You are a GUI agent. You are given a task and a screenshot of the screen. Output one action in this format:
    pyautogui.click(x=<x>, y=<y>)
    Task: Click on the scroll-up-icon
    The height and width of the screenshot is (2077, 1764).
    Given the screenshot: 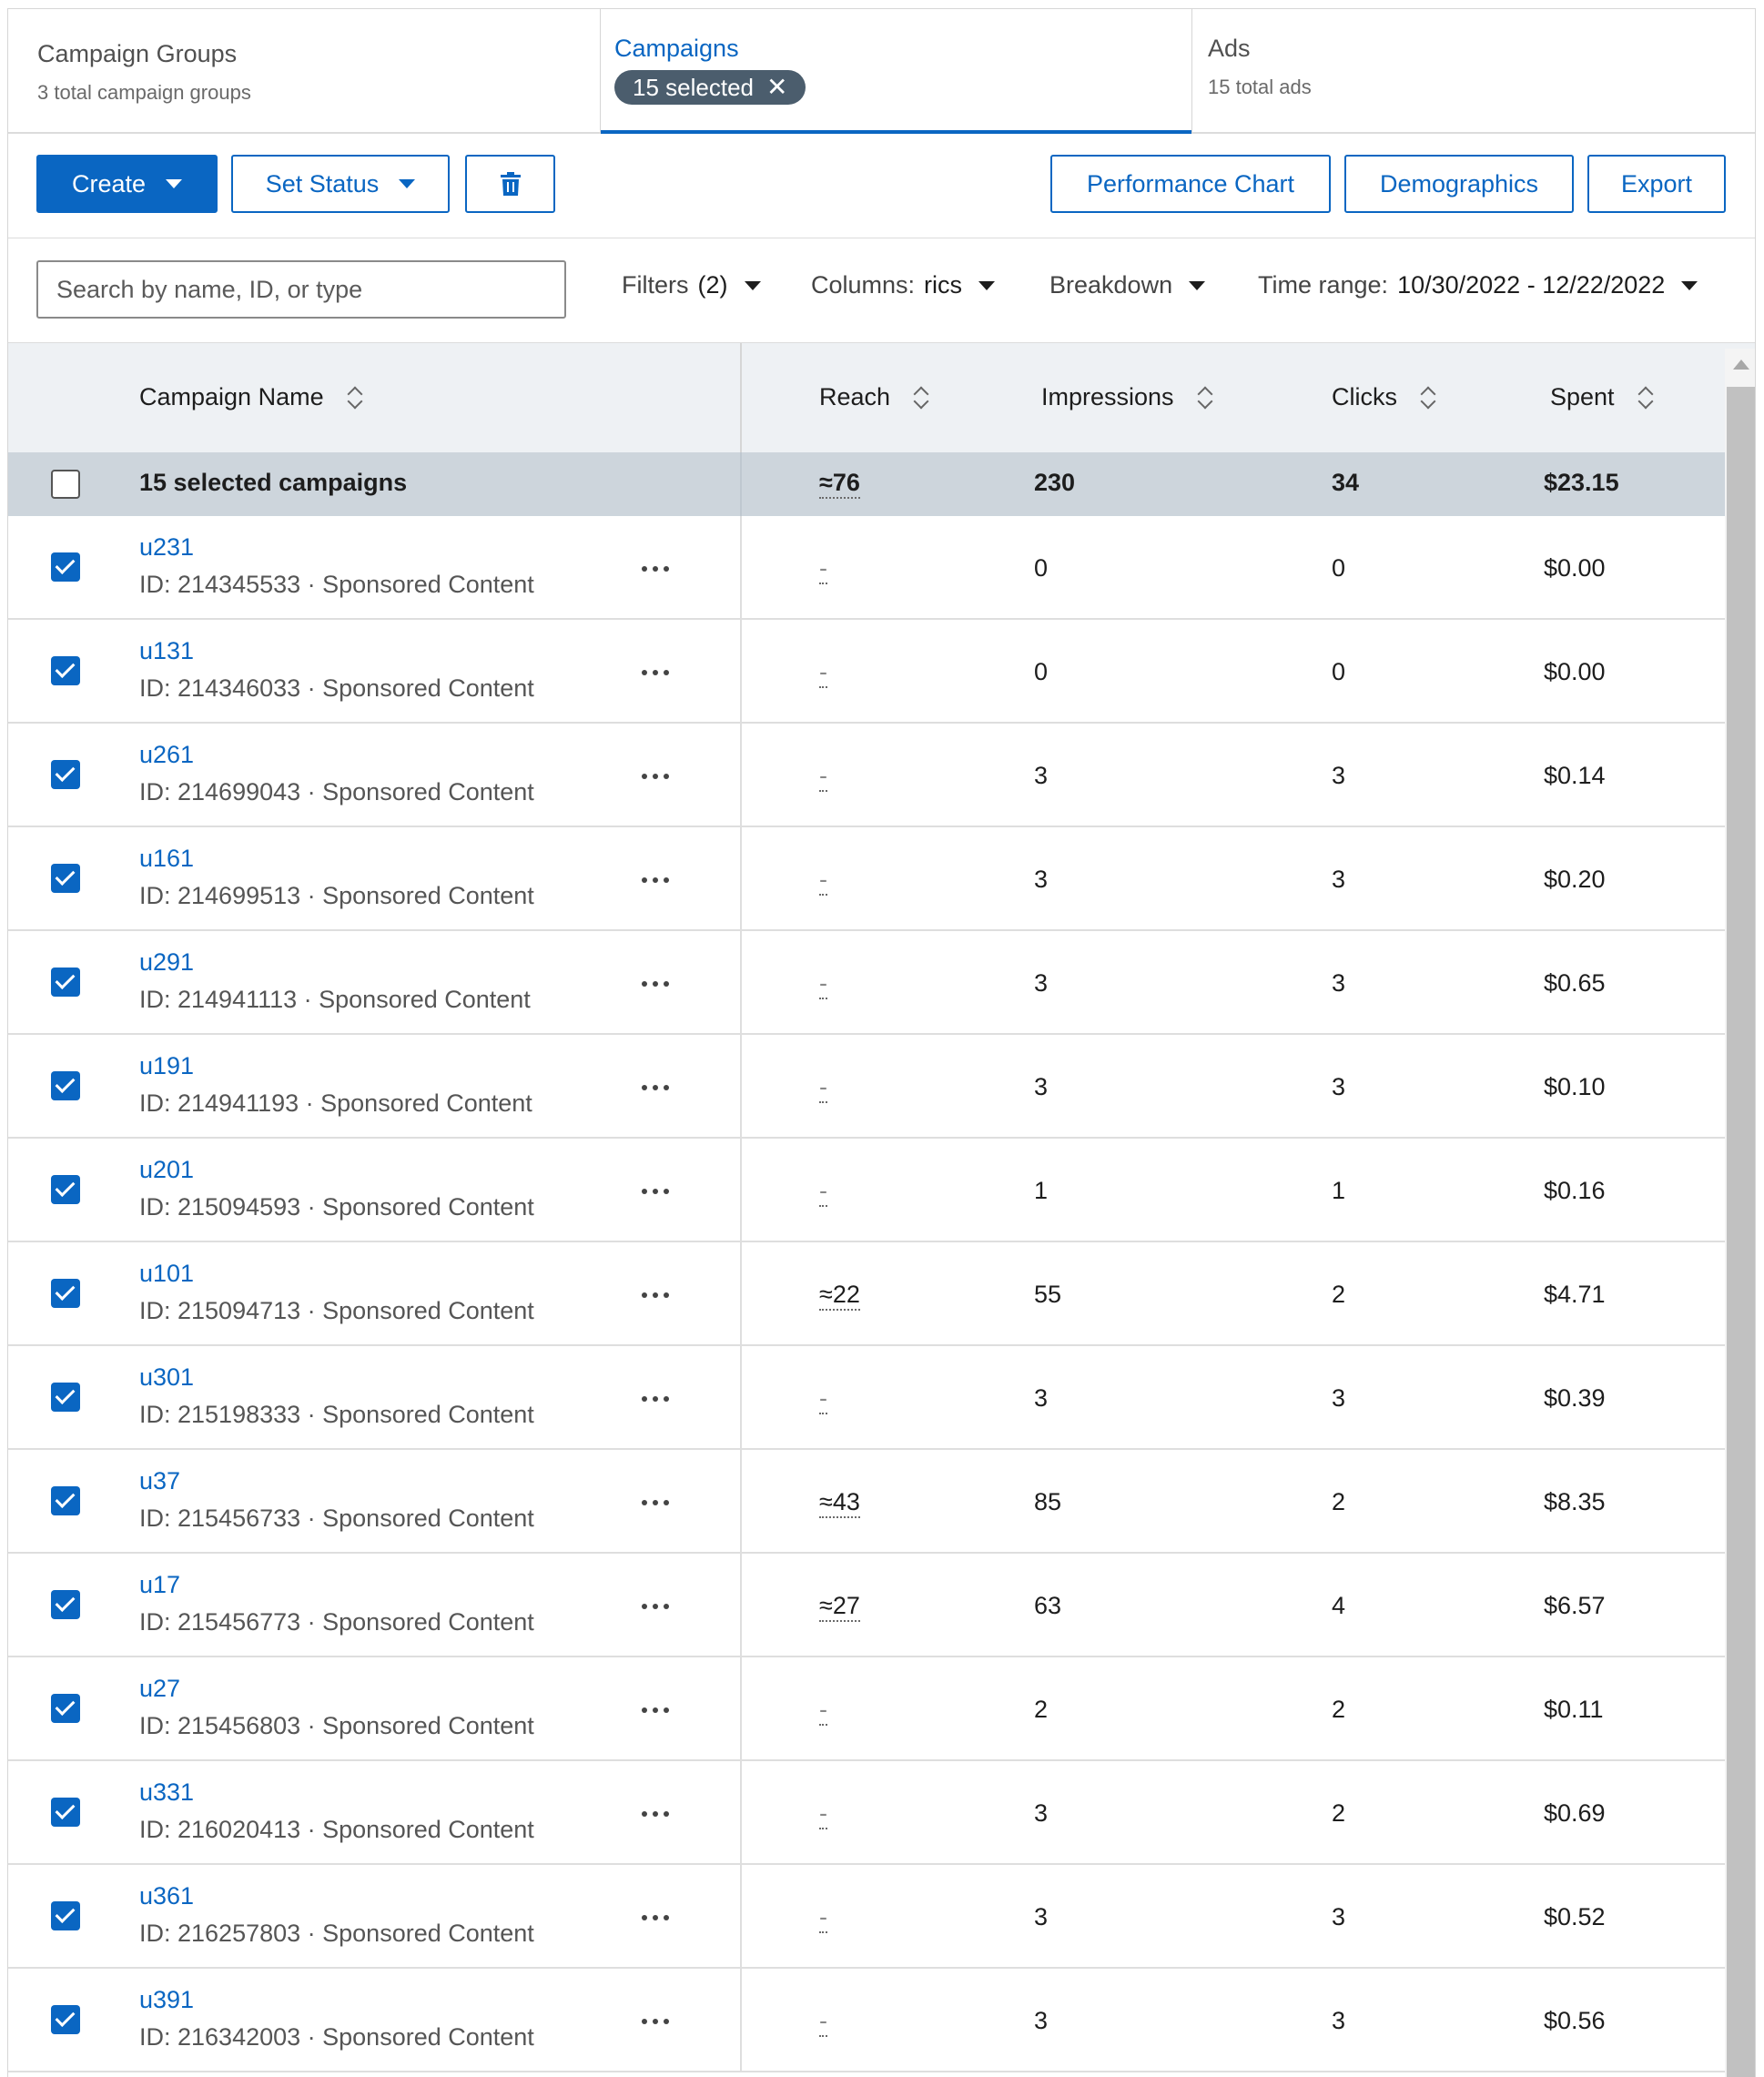 What is the action you would take?
    pyautogui.click(x=1741, y=365)
    